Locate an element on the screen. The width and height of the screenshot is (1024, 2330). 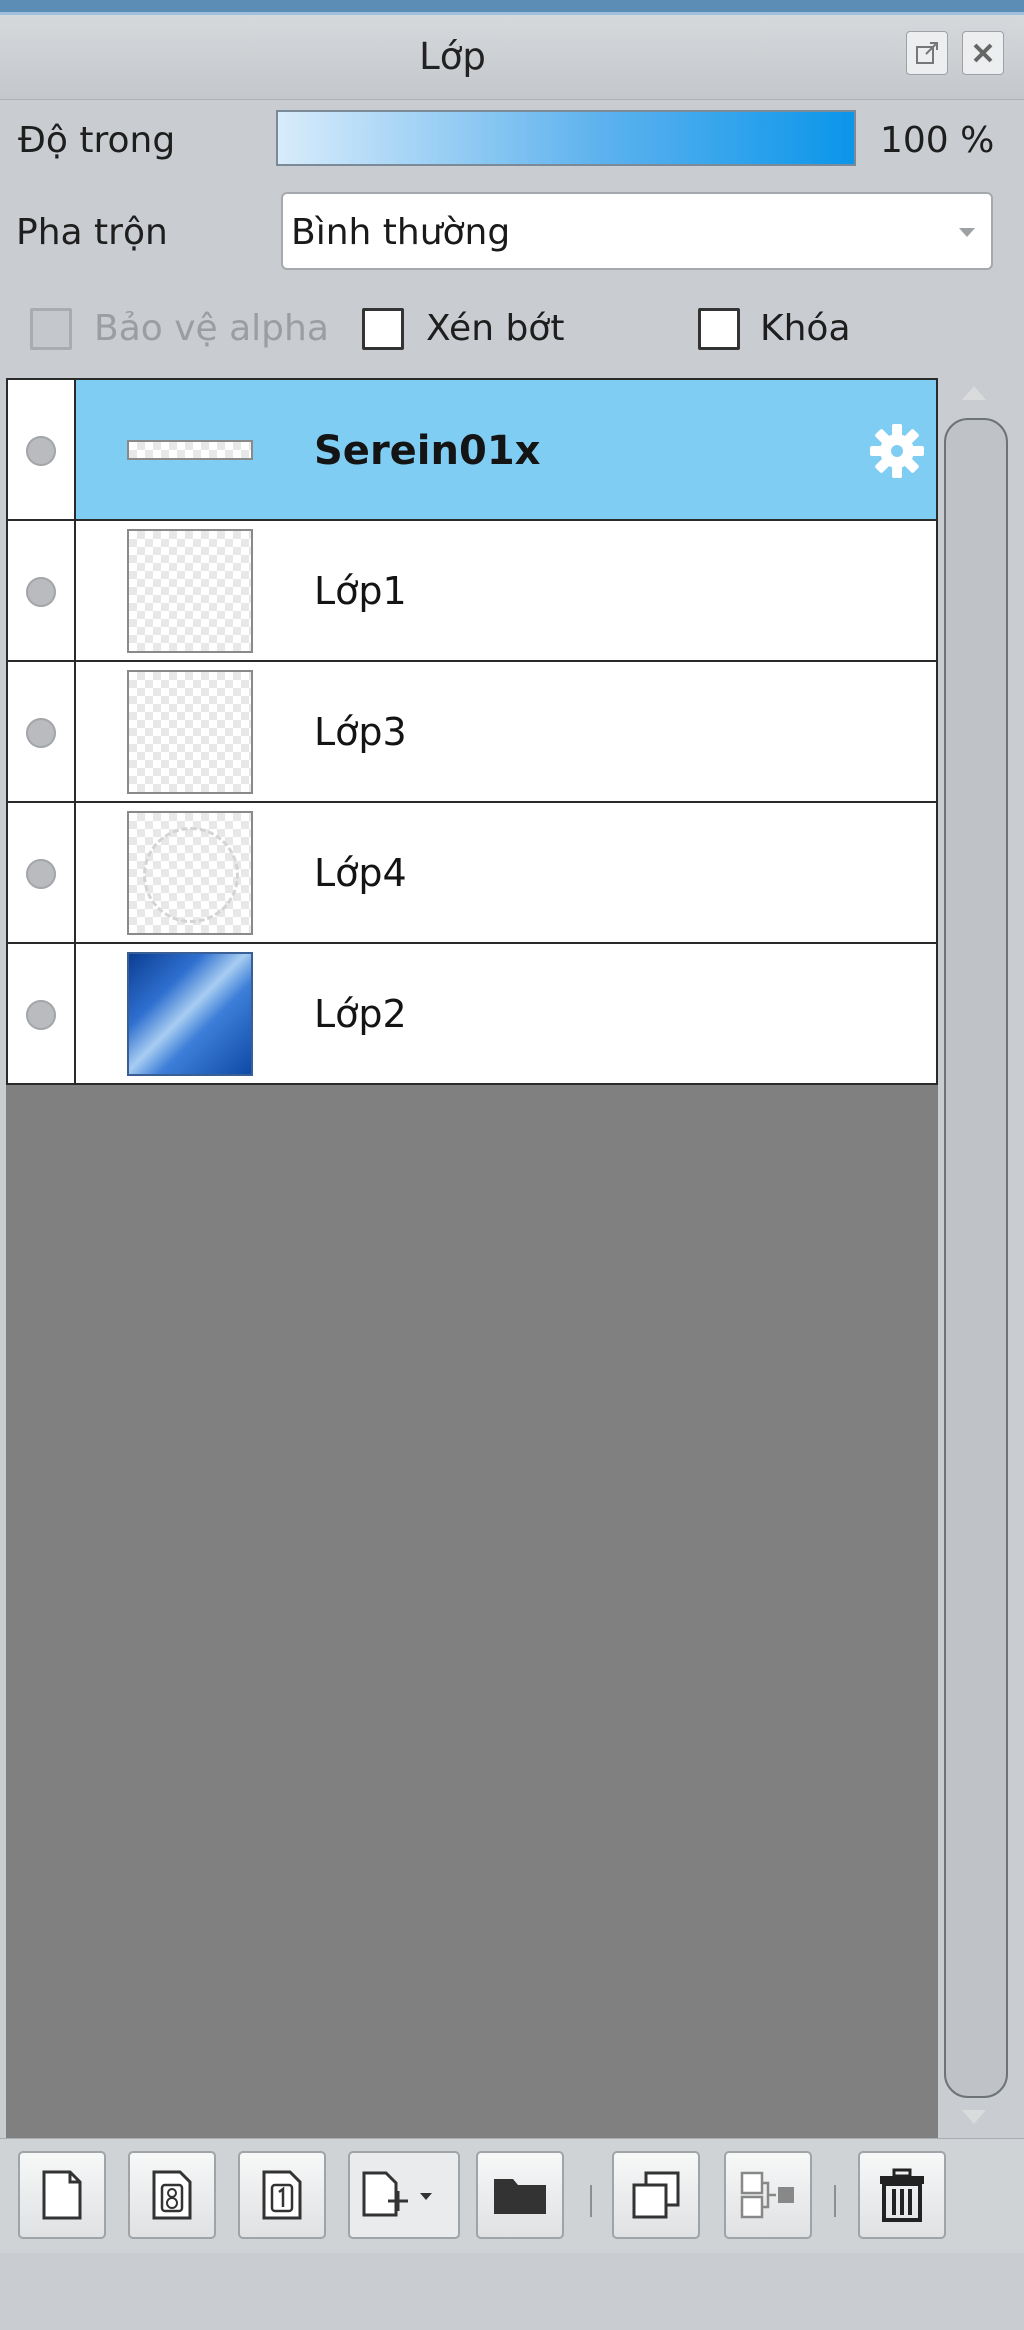
trash-icon is located at coordinates (902, 2195).